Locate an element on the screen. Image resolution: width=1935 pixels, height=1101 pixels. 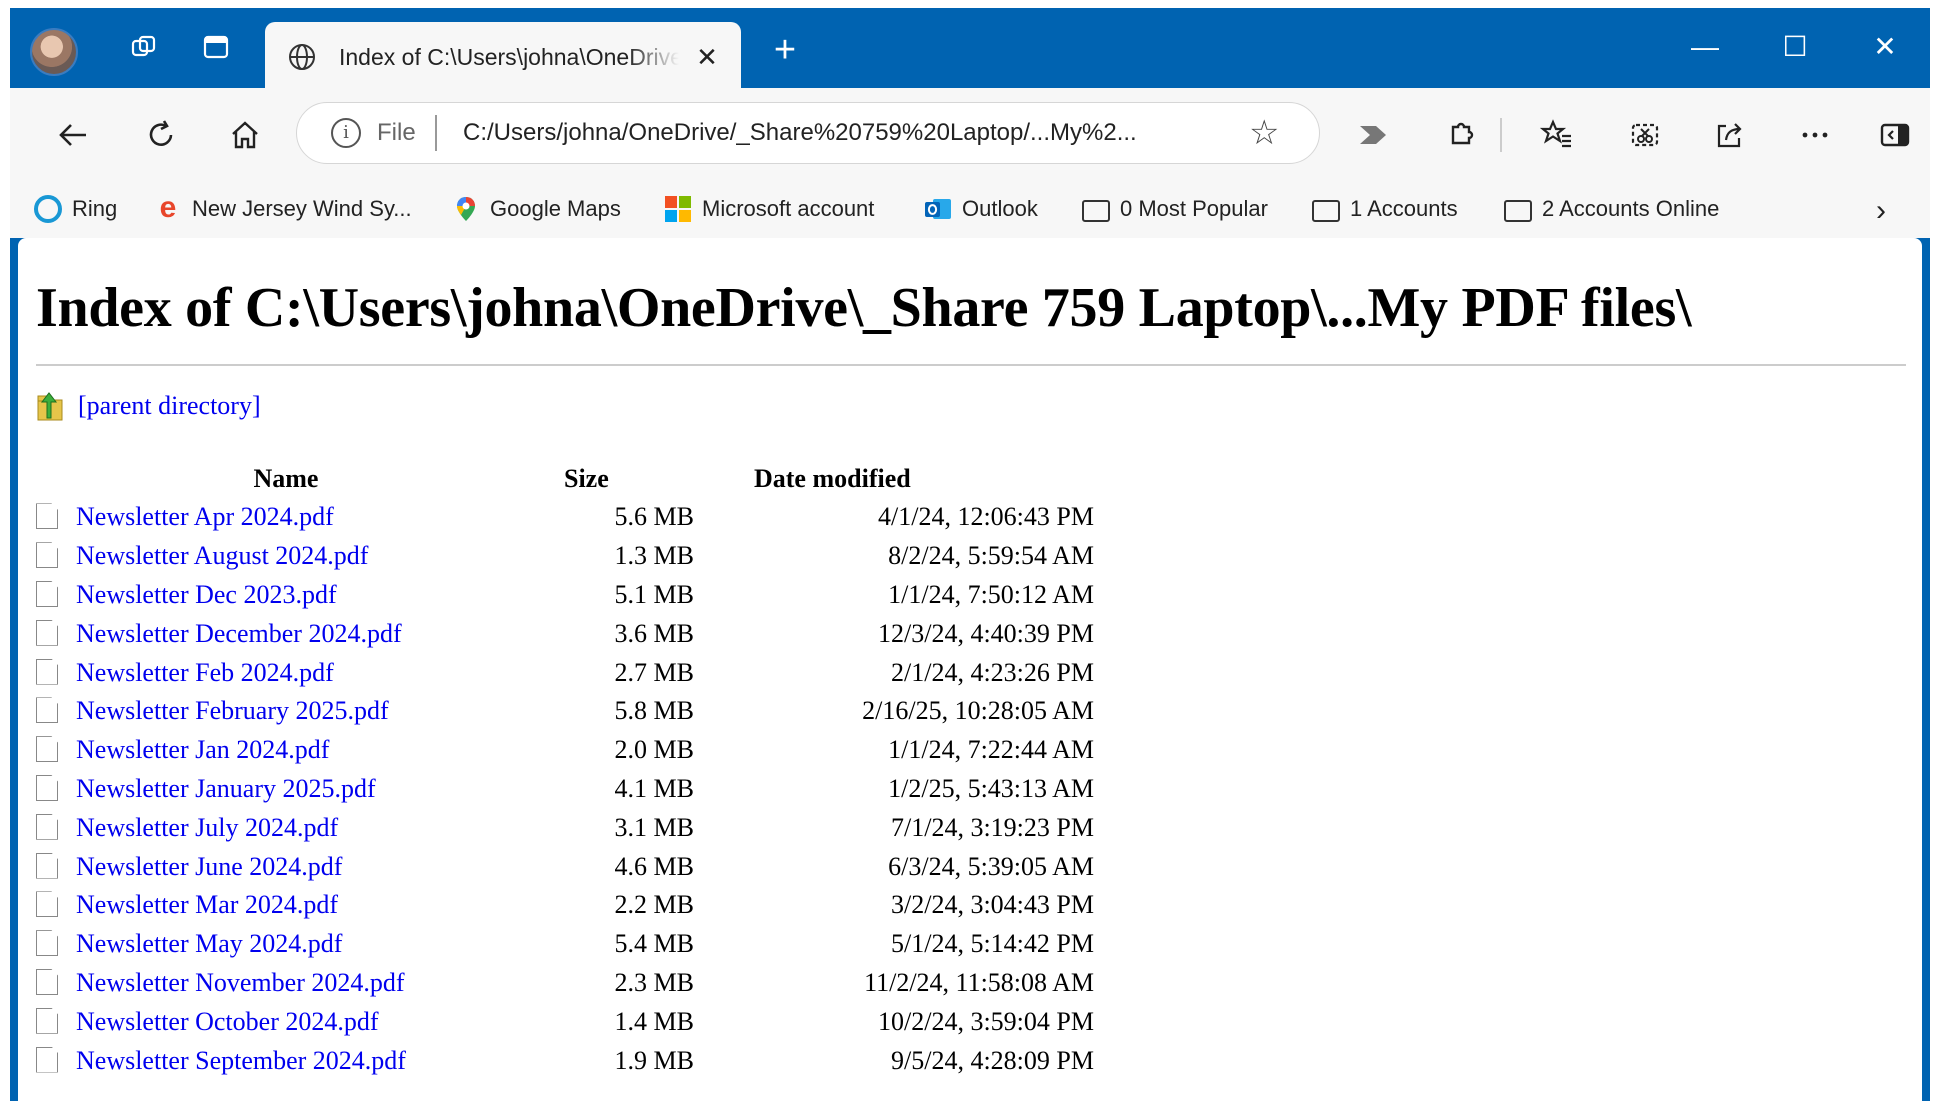
maximize-button: ☐ is located at coordinates (1795, 47).